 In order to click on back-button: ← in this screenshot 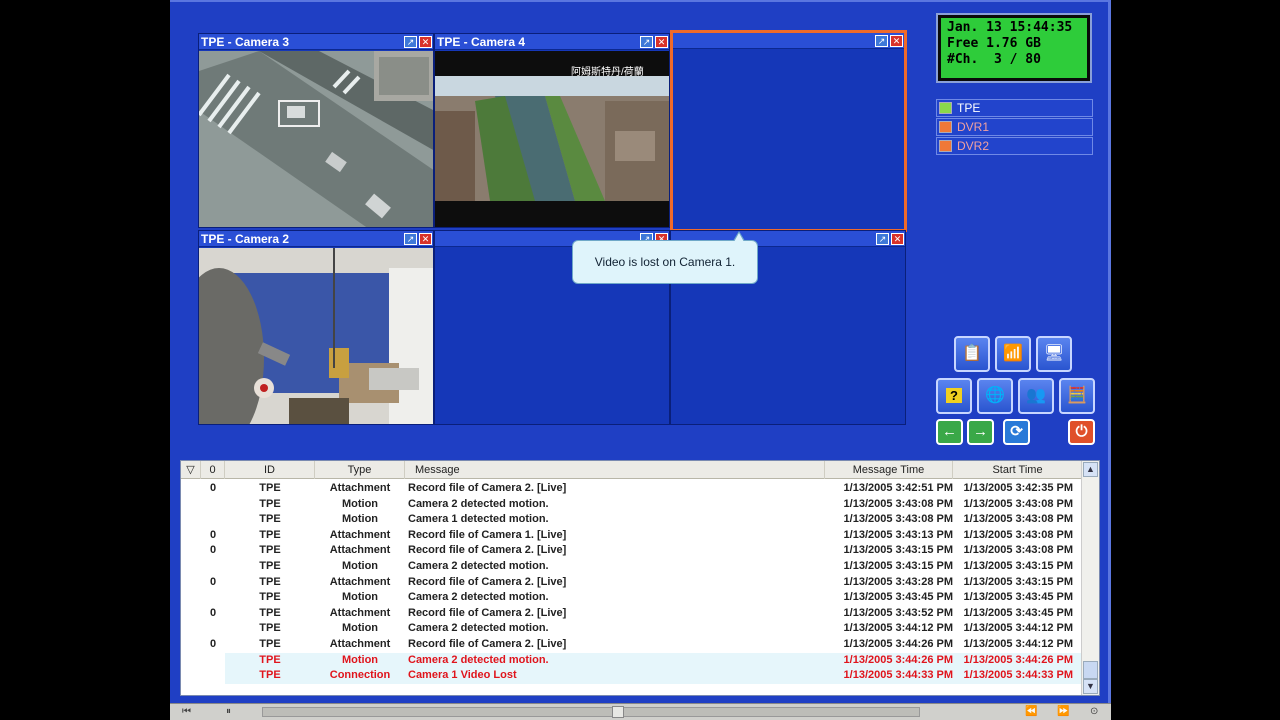, I will do `click(949, 432)`.